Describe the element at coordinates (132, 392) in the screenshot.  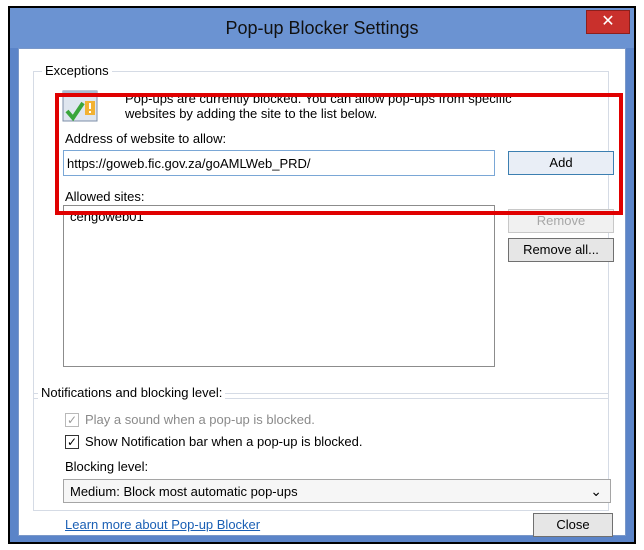
I see `notifications-legend: Notifications and blocking level:` at that location.